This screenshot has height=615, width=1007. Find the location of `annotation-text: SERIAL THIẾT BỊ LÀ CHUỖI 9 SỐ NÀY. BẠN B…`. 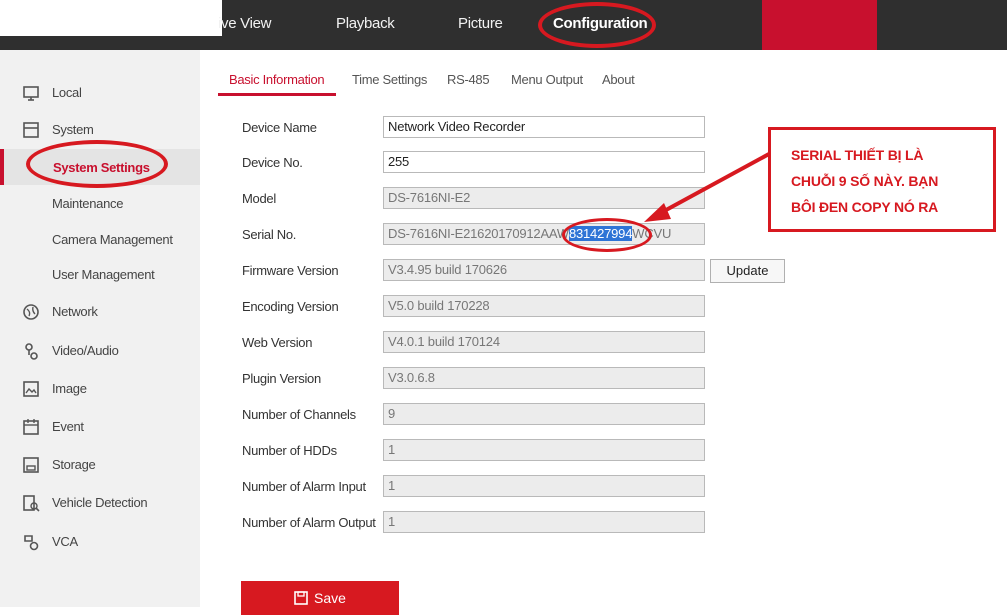

annotation-text: SERIAL THIẾT BỊ LÀ CHUỖI 9 SỐ NÀY. BẠN B… is located at coordinates (887, 181).